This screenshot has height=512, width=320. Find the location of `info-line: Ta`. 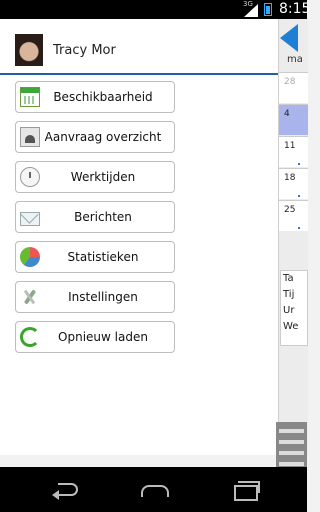

info-line: Ta is located at coordinates (288, 278).